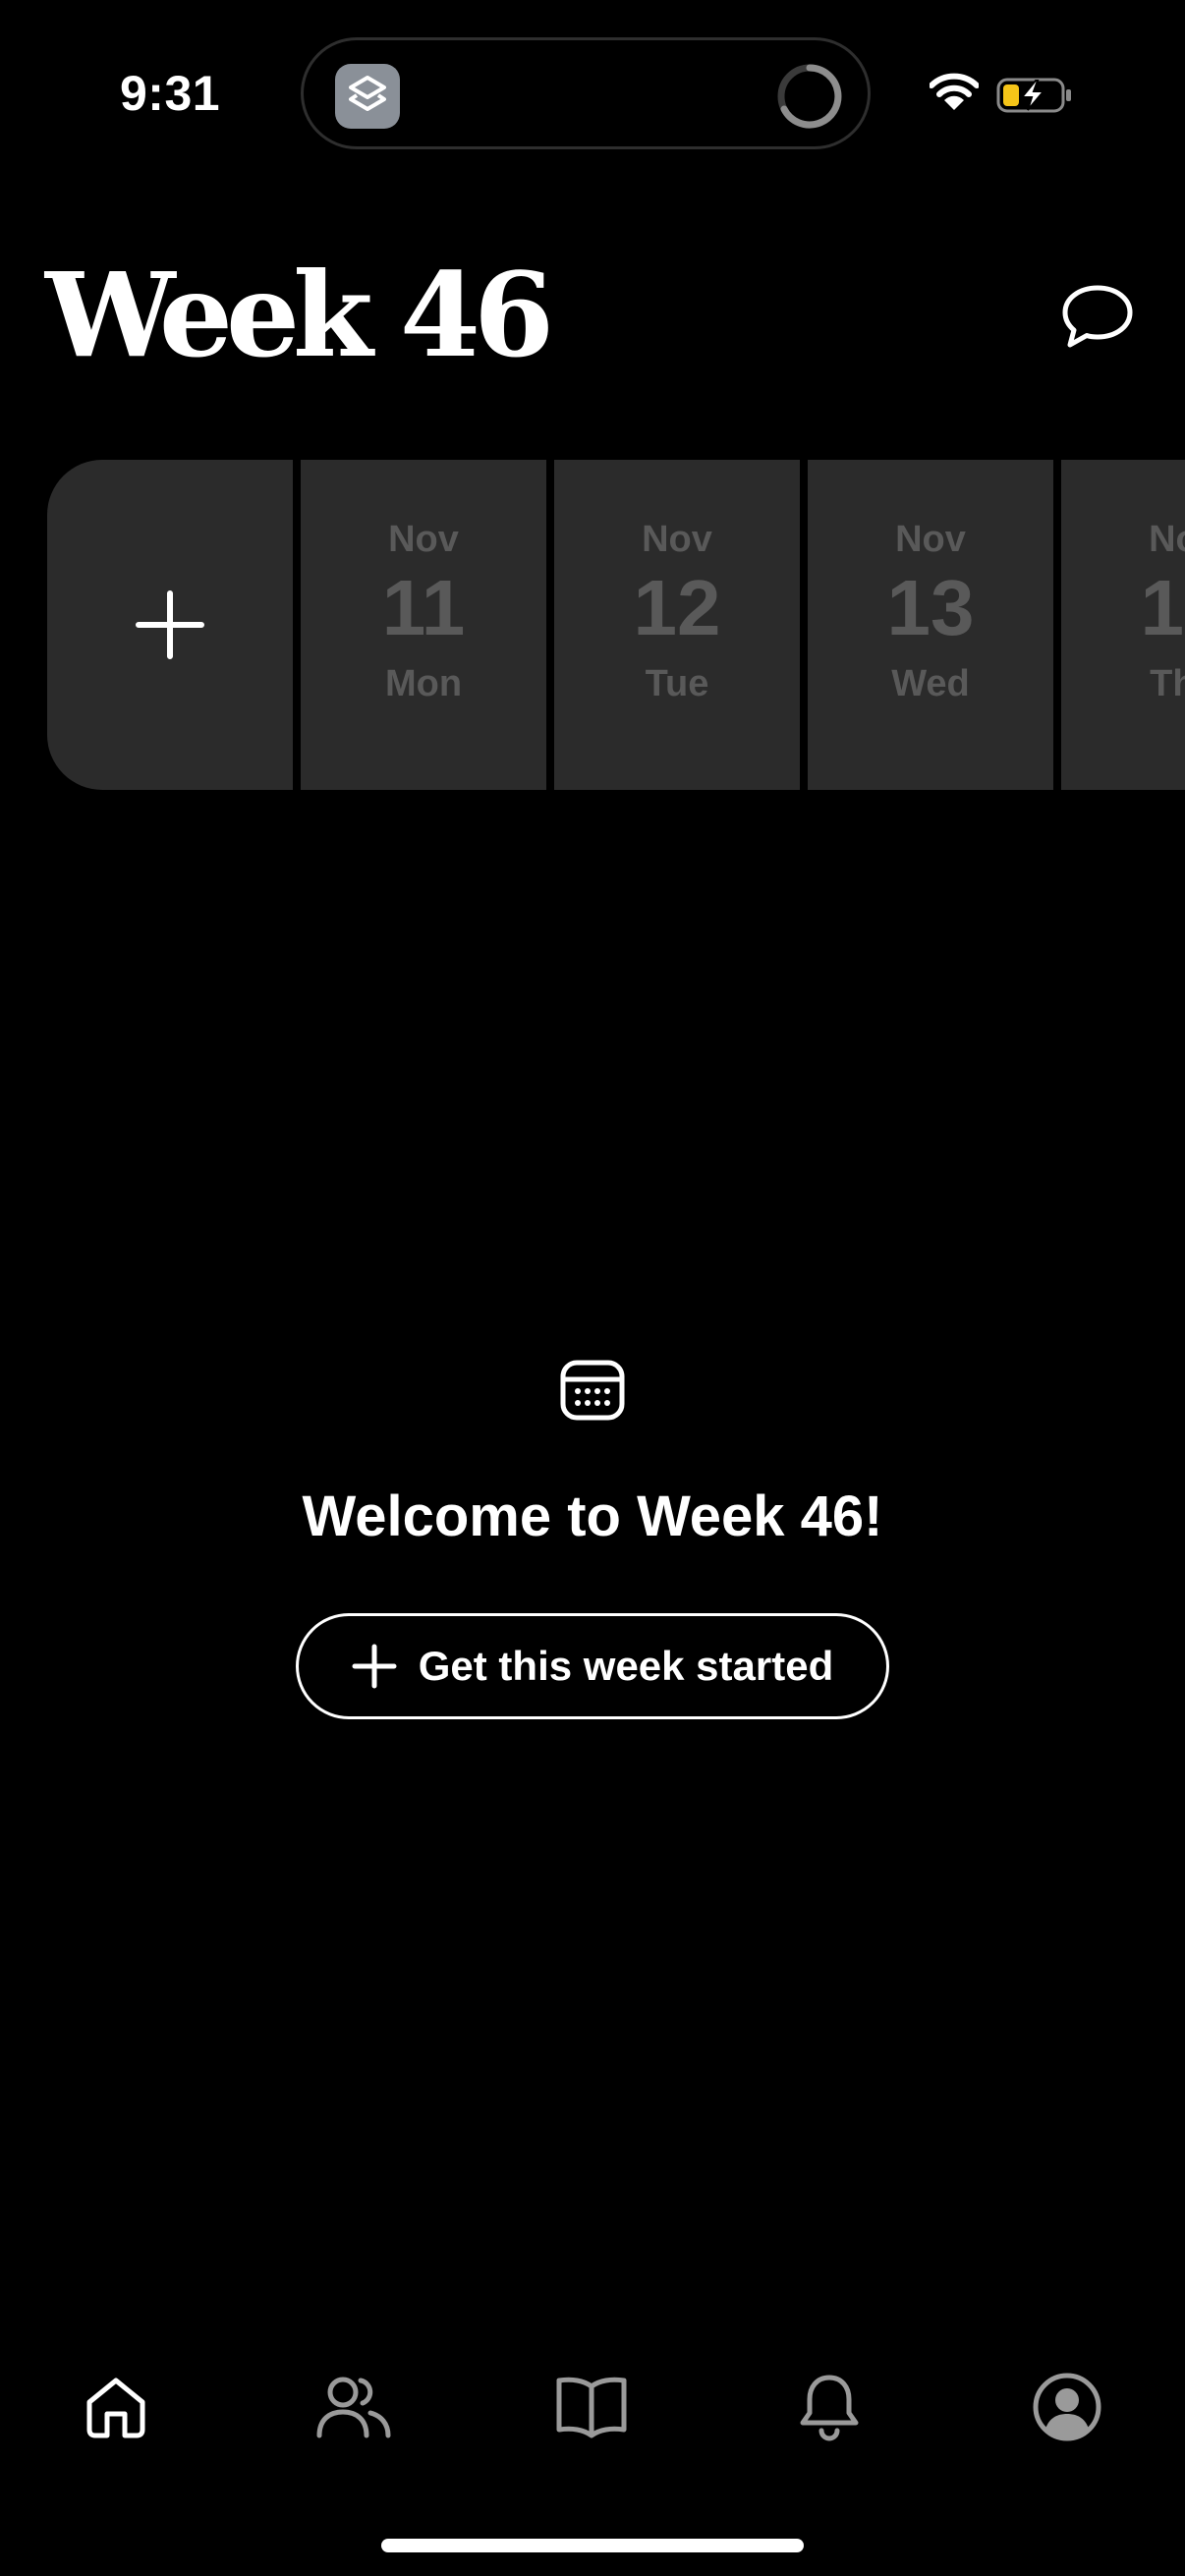 Image resolution: width=1185 pixels, height=2576 pixels. Describe the element at coordinates (1034, 95) in the screenshot. I see `battery-charging-icon` at that location.